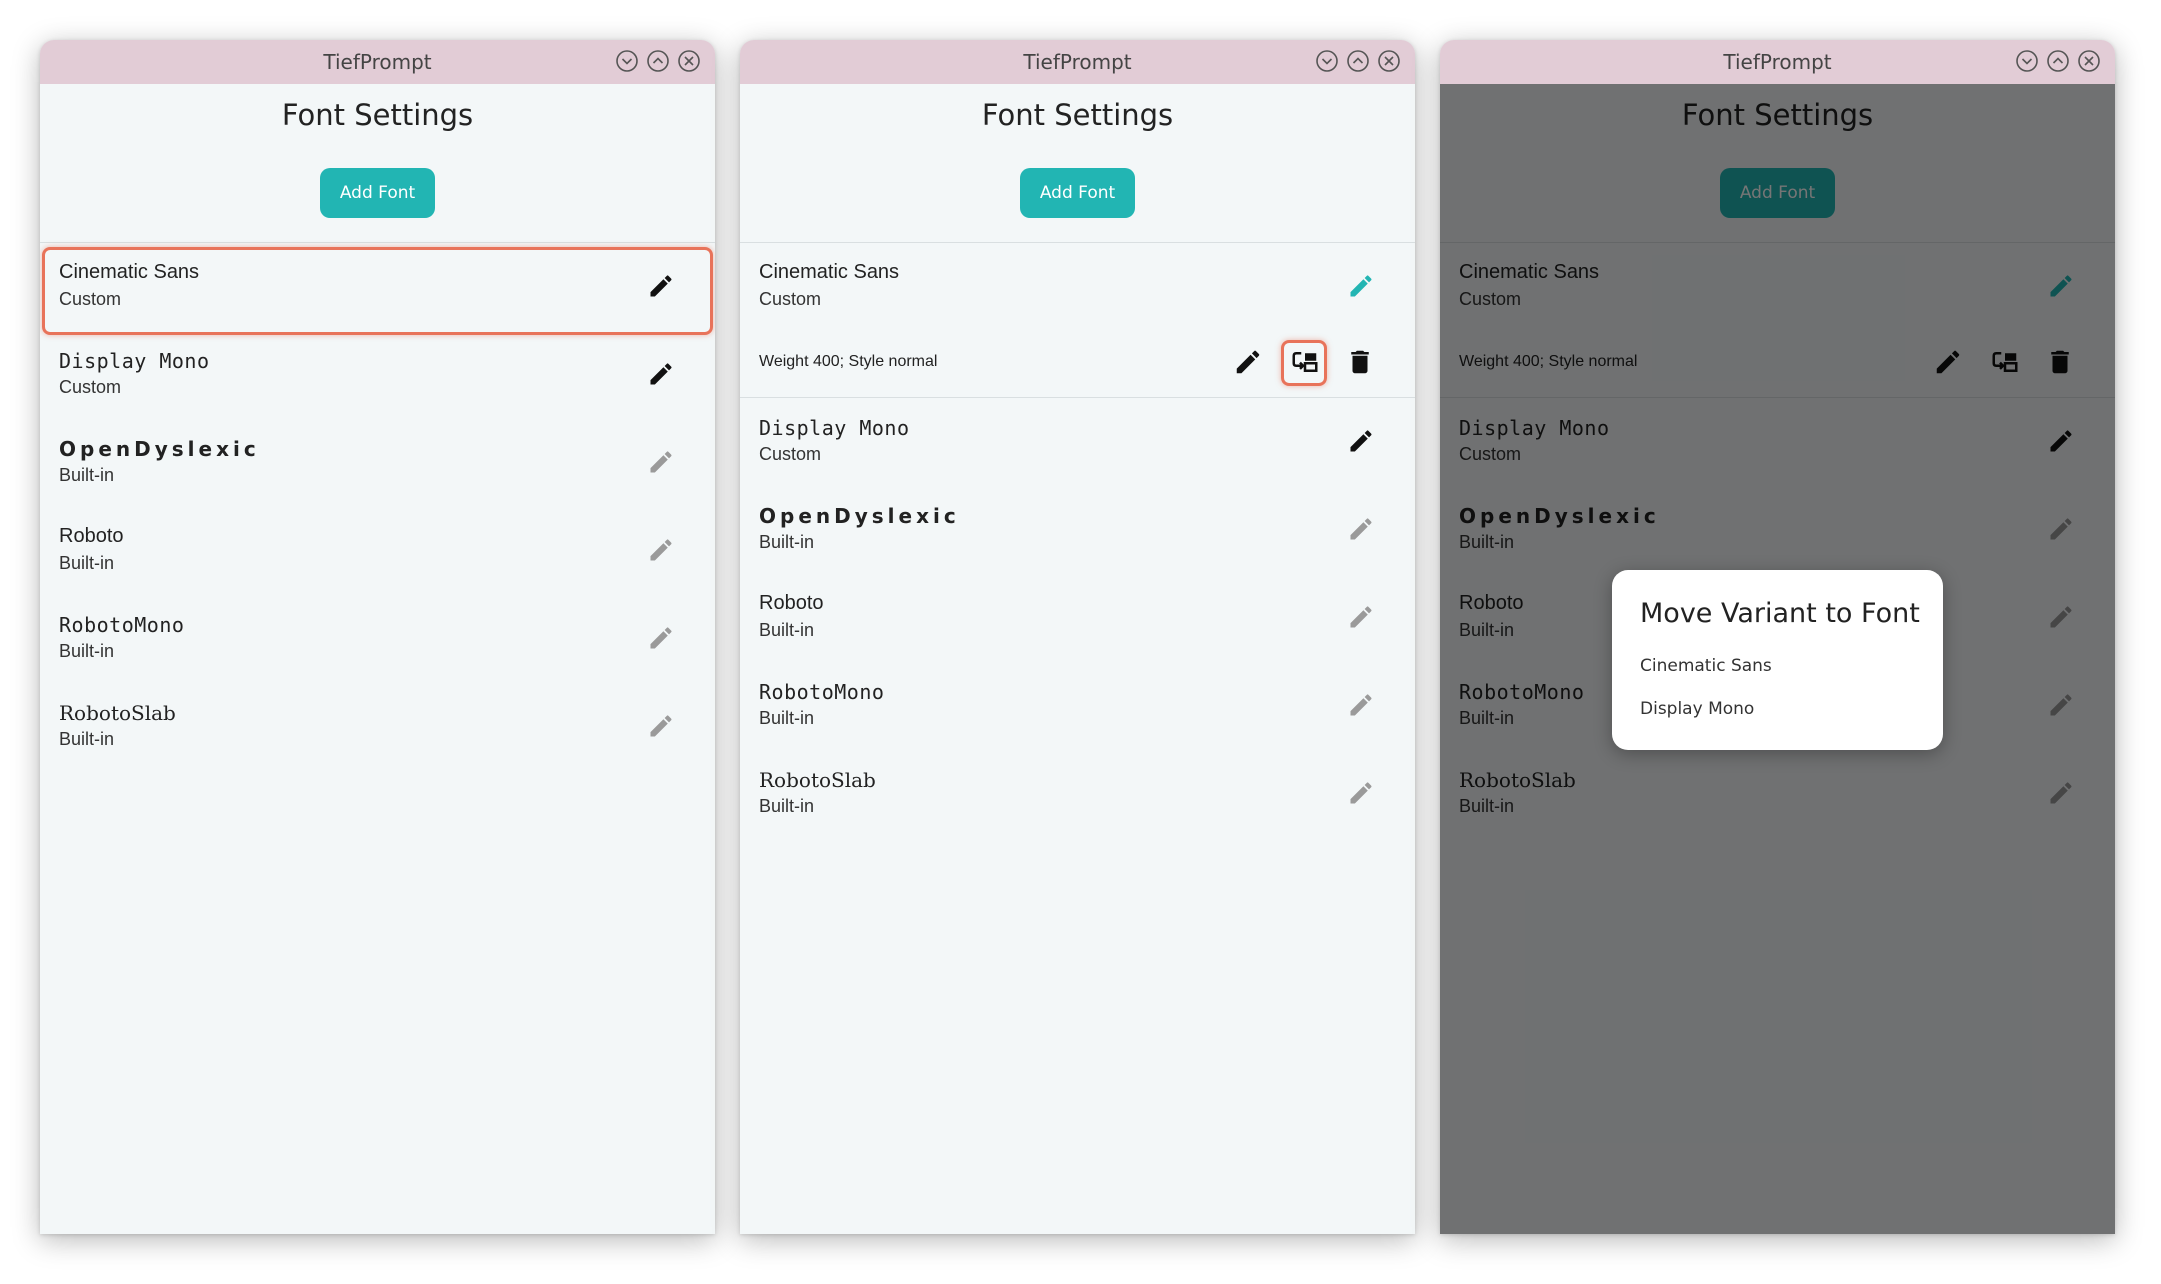 This screenshot has width=2161, height=1284. What do you see at coordinates (829, 272) in the screenshot?
I see `font-name: Cinematic Sans` at bounding box center [829, 272].